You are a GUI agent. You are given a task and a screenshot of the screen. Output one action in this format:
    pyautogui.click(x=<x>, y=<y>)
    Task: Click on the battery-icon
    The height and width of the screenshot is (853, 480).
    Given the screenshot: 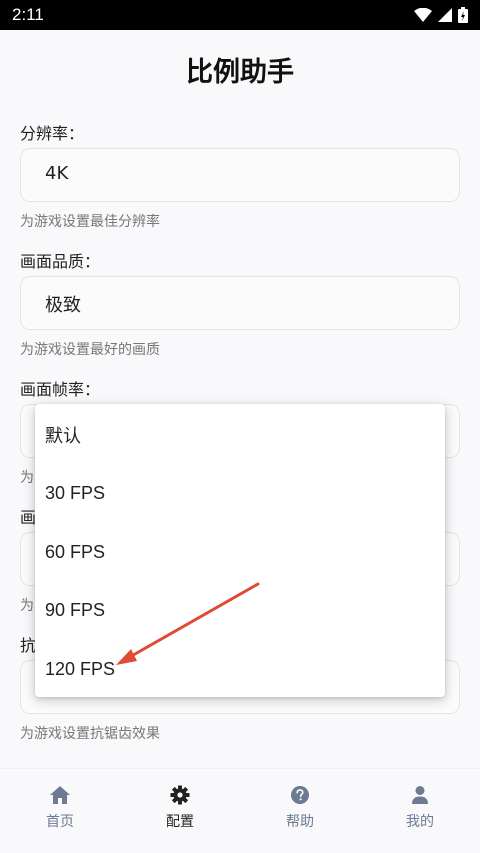 What is the action you would take?
    pyautogui.click(x=463, y=15)
    